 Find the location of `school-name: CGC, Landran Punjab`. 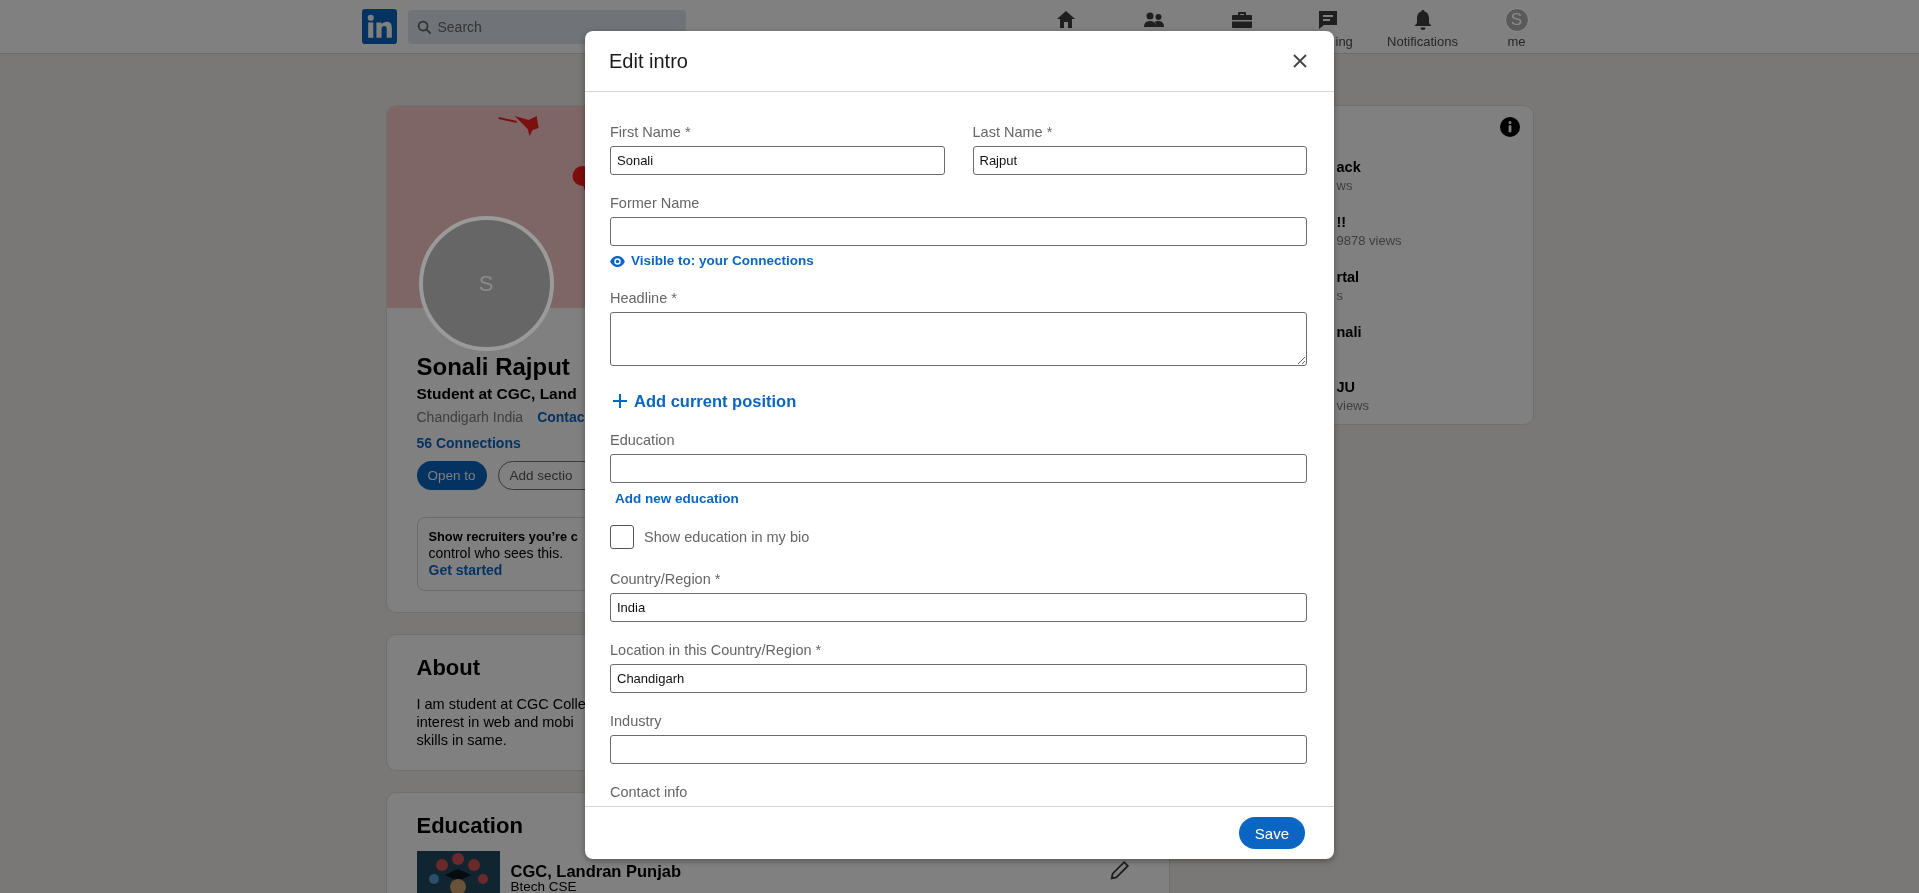

school-name: CGC, Landran Punjab is located at coordinates (595, 871).